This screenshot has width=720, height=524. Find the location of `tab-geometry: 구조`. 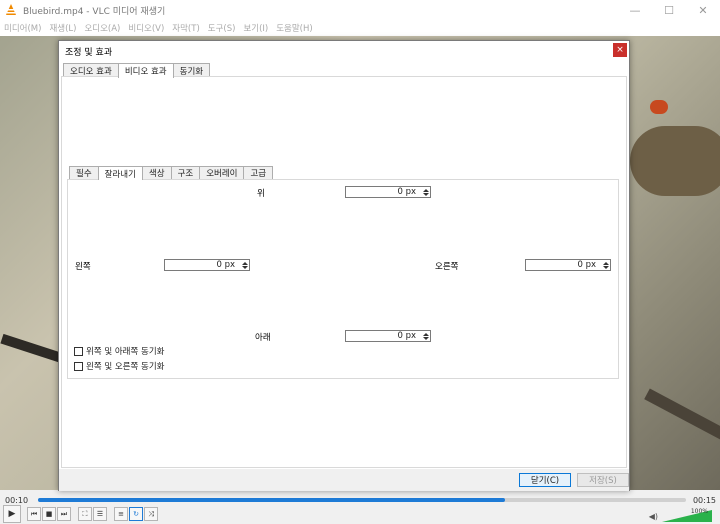

tab-geometry: 구조 is located at coordinates (185, 172).